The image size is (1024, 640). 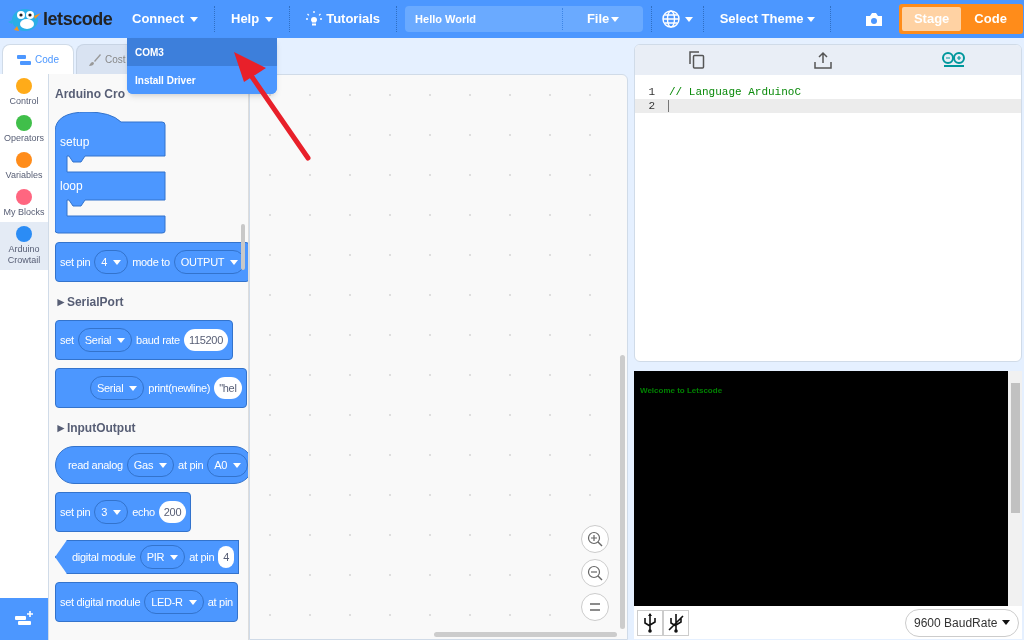 What do you see at coordinates (89, 302) in the screenshot?
I see `category-heading: ►SerialPort` at bounding box center [89, 302].